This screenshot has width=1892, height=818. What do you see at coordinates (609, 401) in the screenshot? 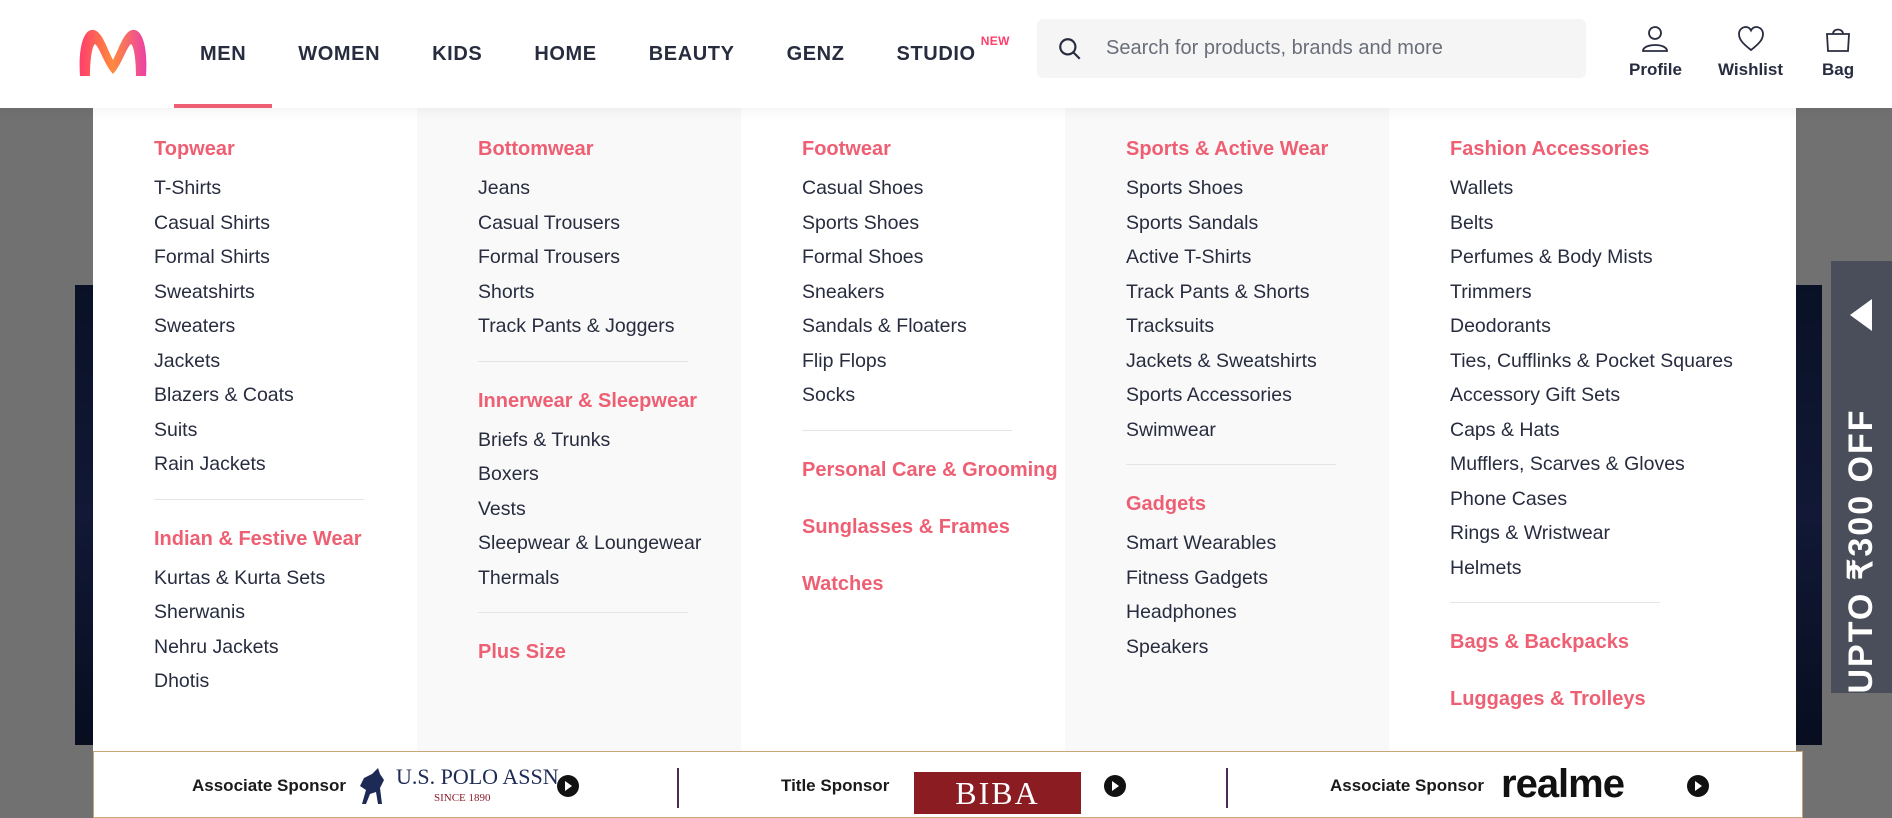
I see `category-innerwear-sleepwear: Innerwear & Sleepwear` at bounding box center [609, 401].